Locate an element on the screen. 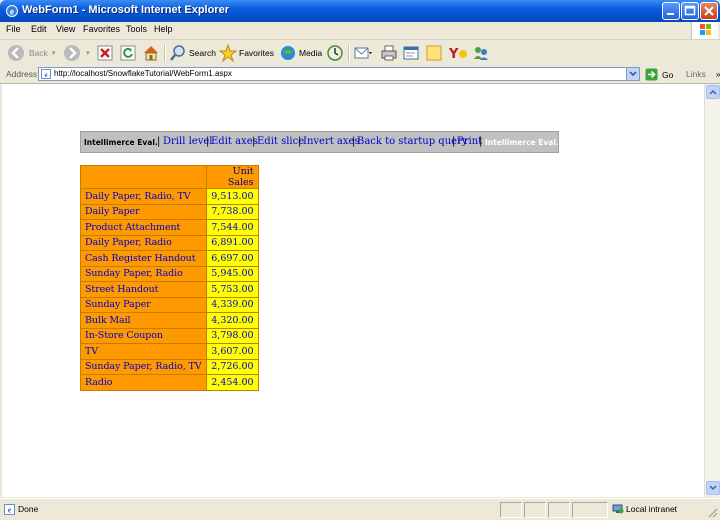 This screenshot has width=720, height=520. history-icon is located at coordinates (335, 53).